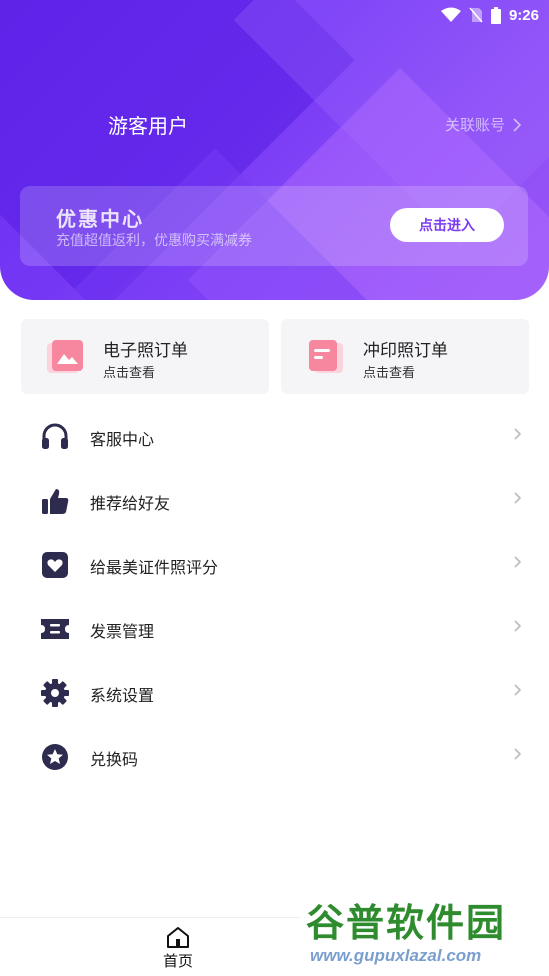 The width and height of the screenshot is (549, 976). I want to click on print-photo-orders-card: 冲印照订单 点击查看, so click(405, 356).